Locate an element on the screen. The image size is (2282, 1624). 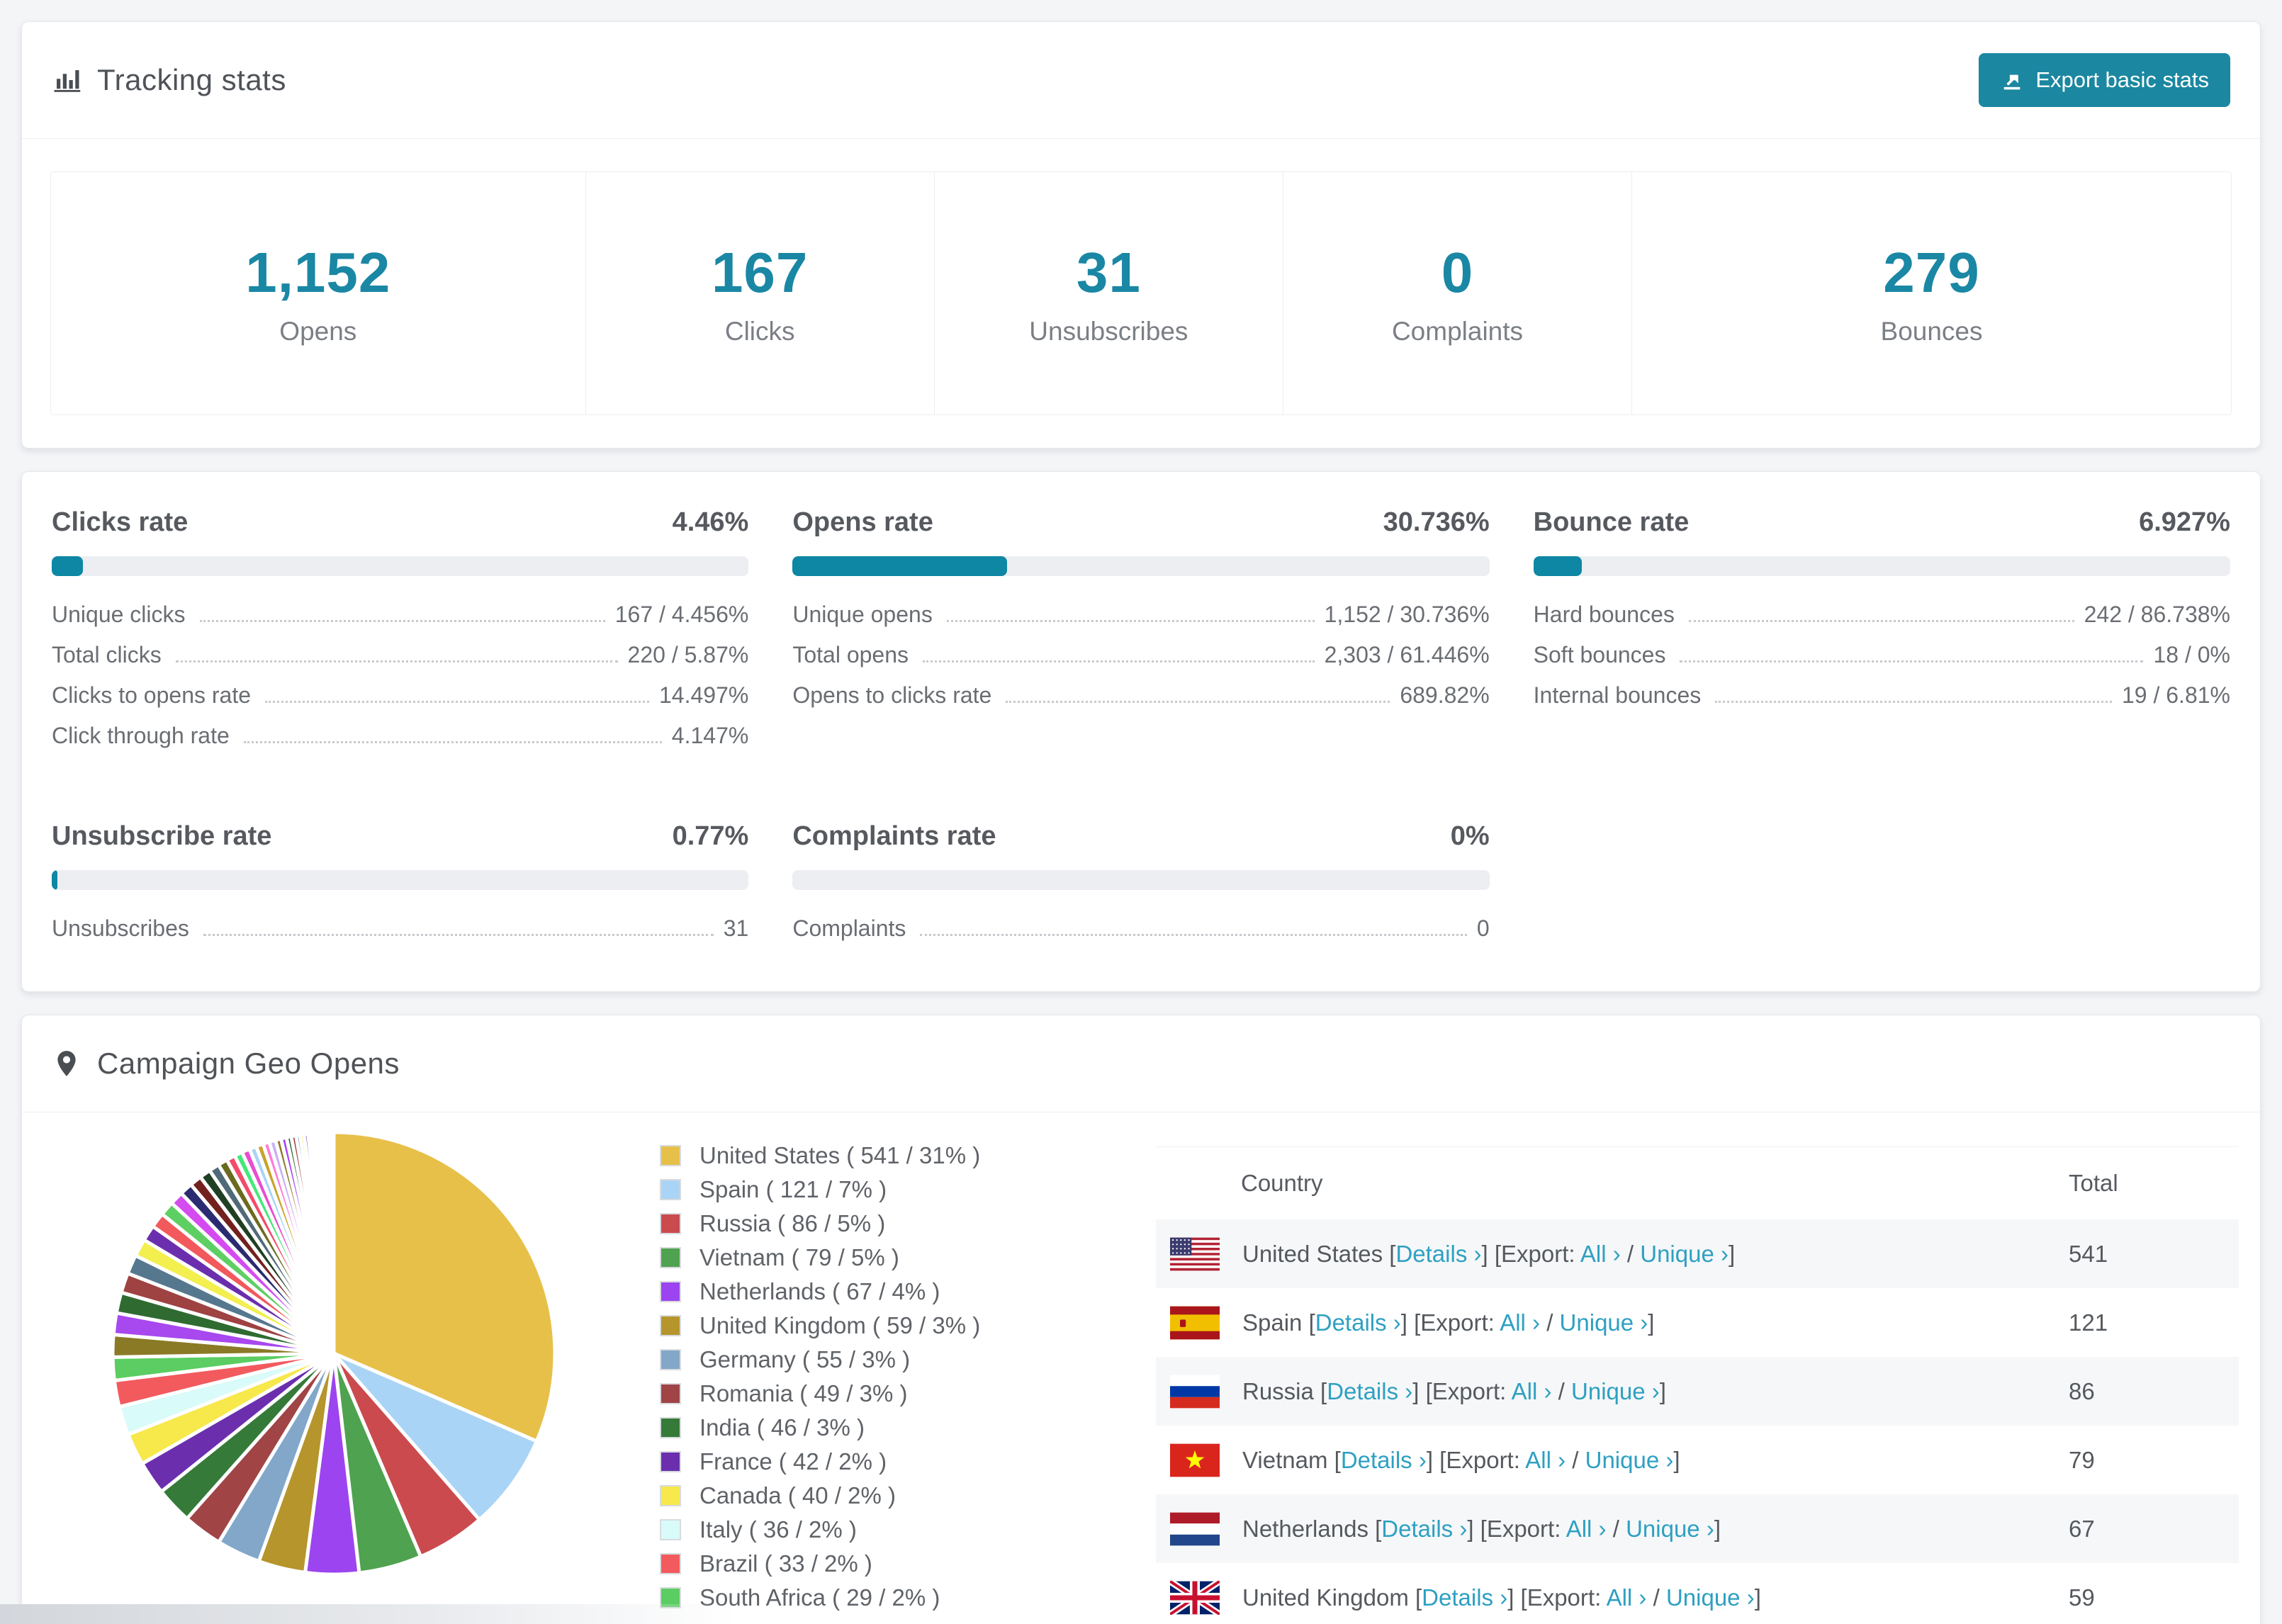
rate-panel-unsubscribe-rate: Unsubscribe rate 0.77% Unsubscribes 31 is located at coordinates (400, 889).